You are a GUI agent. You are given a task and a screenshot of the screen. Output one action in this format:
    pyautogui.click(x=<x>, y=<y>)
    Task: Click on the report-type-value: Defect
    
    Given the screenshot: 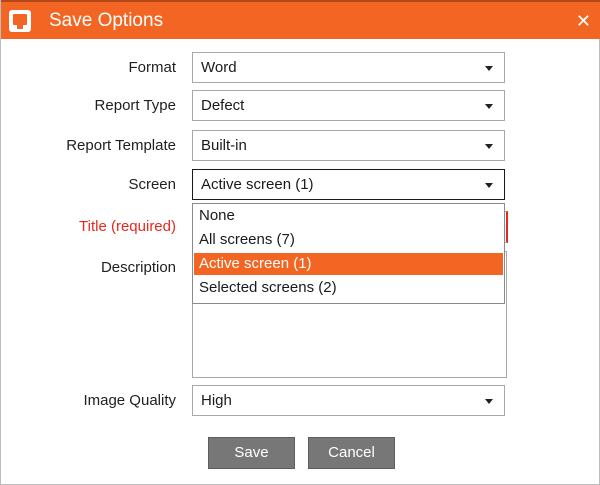 What is the action you would take?
    pyautogui.click(x=223, y=105)
    